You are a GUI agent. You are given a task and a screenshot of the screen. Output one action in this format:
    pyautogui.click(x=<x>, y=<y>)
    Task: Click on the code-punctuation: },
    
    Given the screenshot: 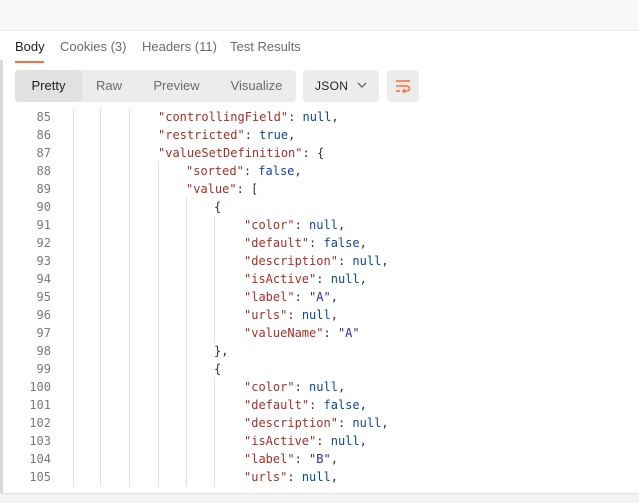 What is the action you would take?
    pyautogui.click(x=221, y=351)
    